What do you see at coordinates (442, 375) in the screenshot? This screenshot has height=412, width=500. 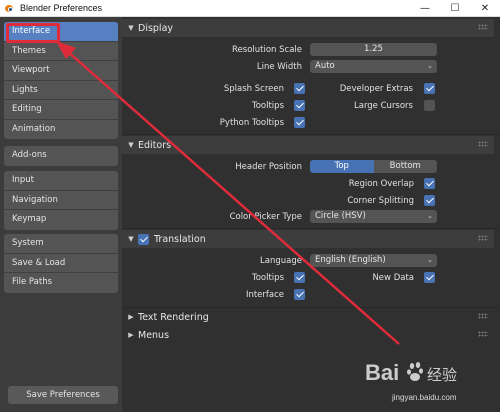 I see `svg-text: 经验` at bounding box center [442, 375].